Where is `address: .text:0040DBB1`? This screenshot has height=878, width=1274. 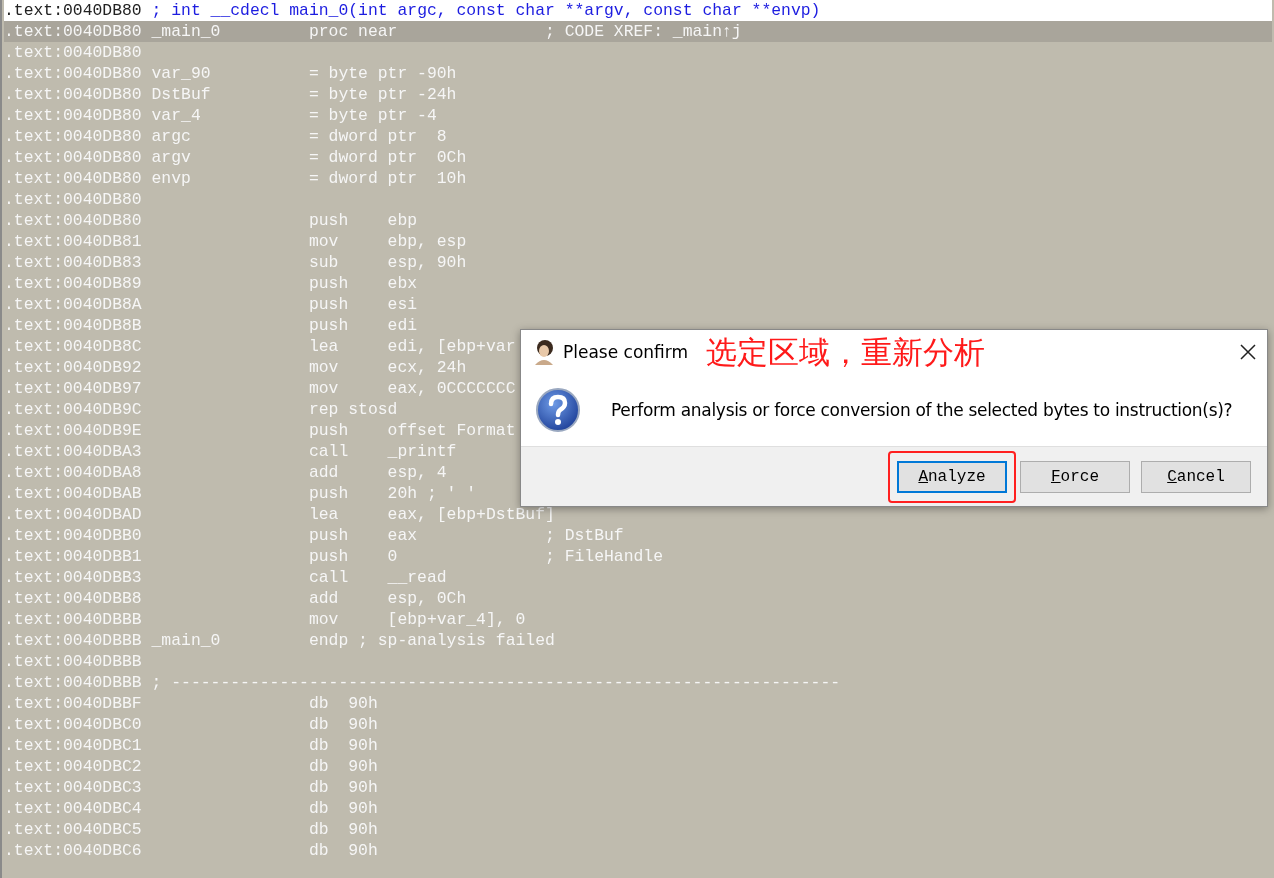
address: .text:0040DBB1 is located at coordinates (73, 556).